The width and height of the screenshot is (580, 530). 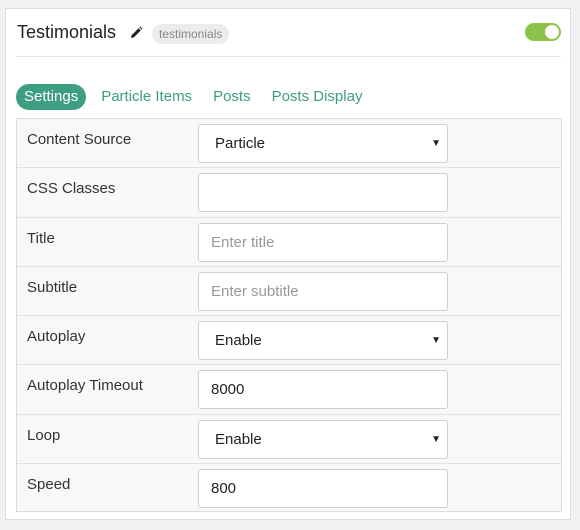 What do you see at coordinates (85, 386) in the screenshot?
I see `autoplay-timeout-label: Autoplay Timeout` at bounding box center [85, 386].